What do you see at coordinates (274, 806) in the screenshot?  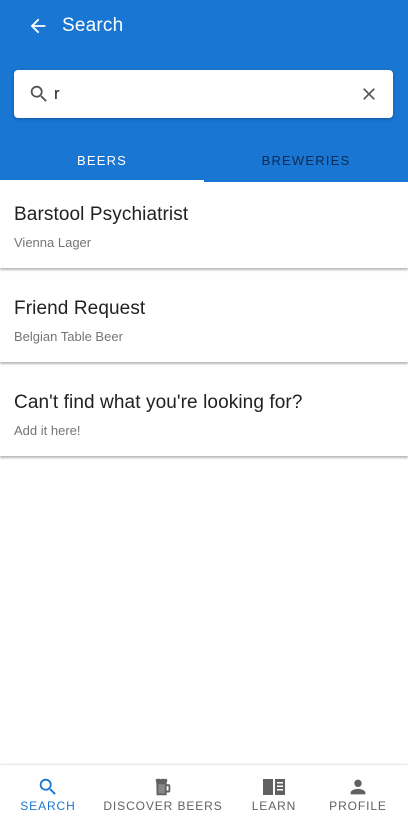 I see `nav-label: LEARN` at bounding box center [274, 806].